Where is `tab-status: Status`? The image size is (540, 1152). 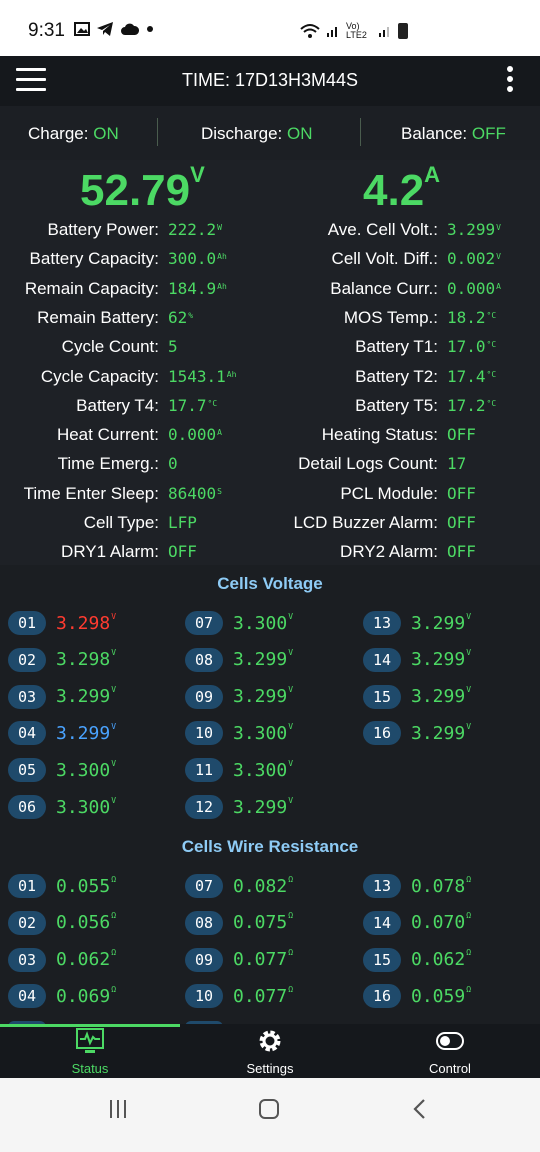 tab-status: Status is located at coordinates (90, 1052).